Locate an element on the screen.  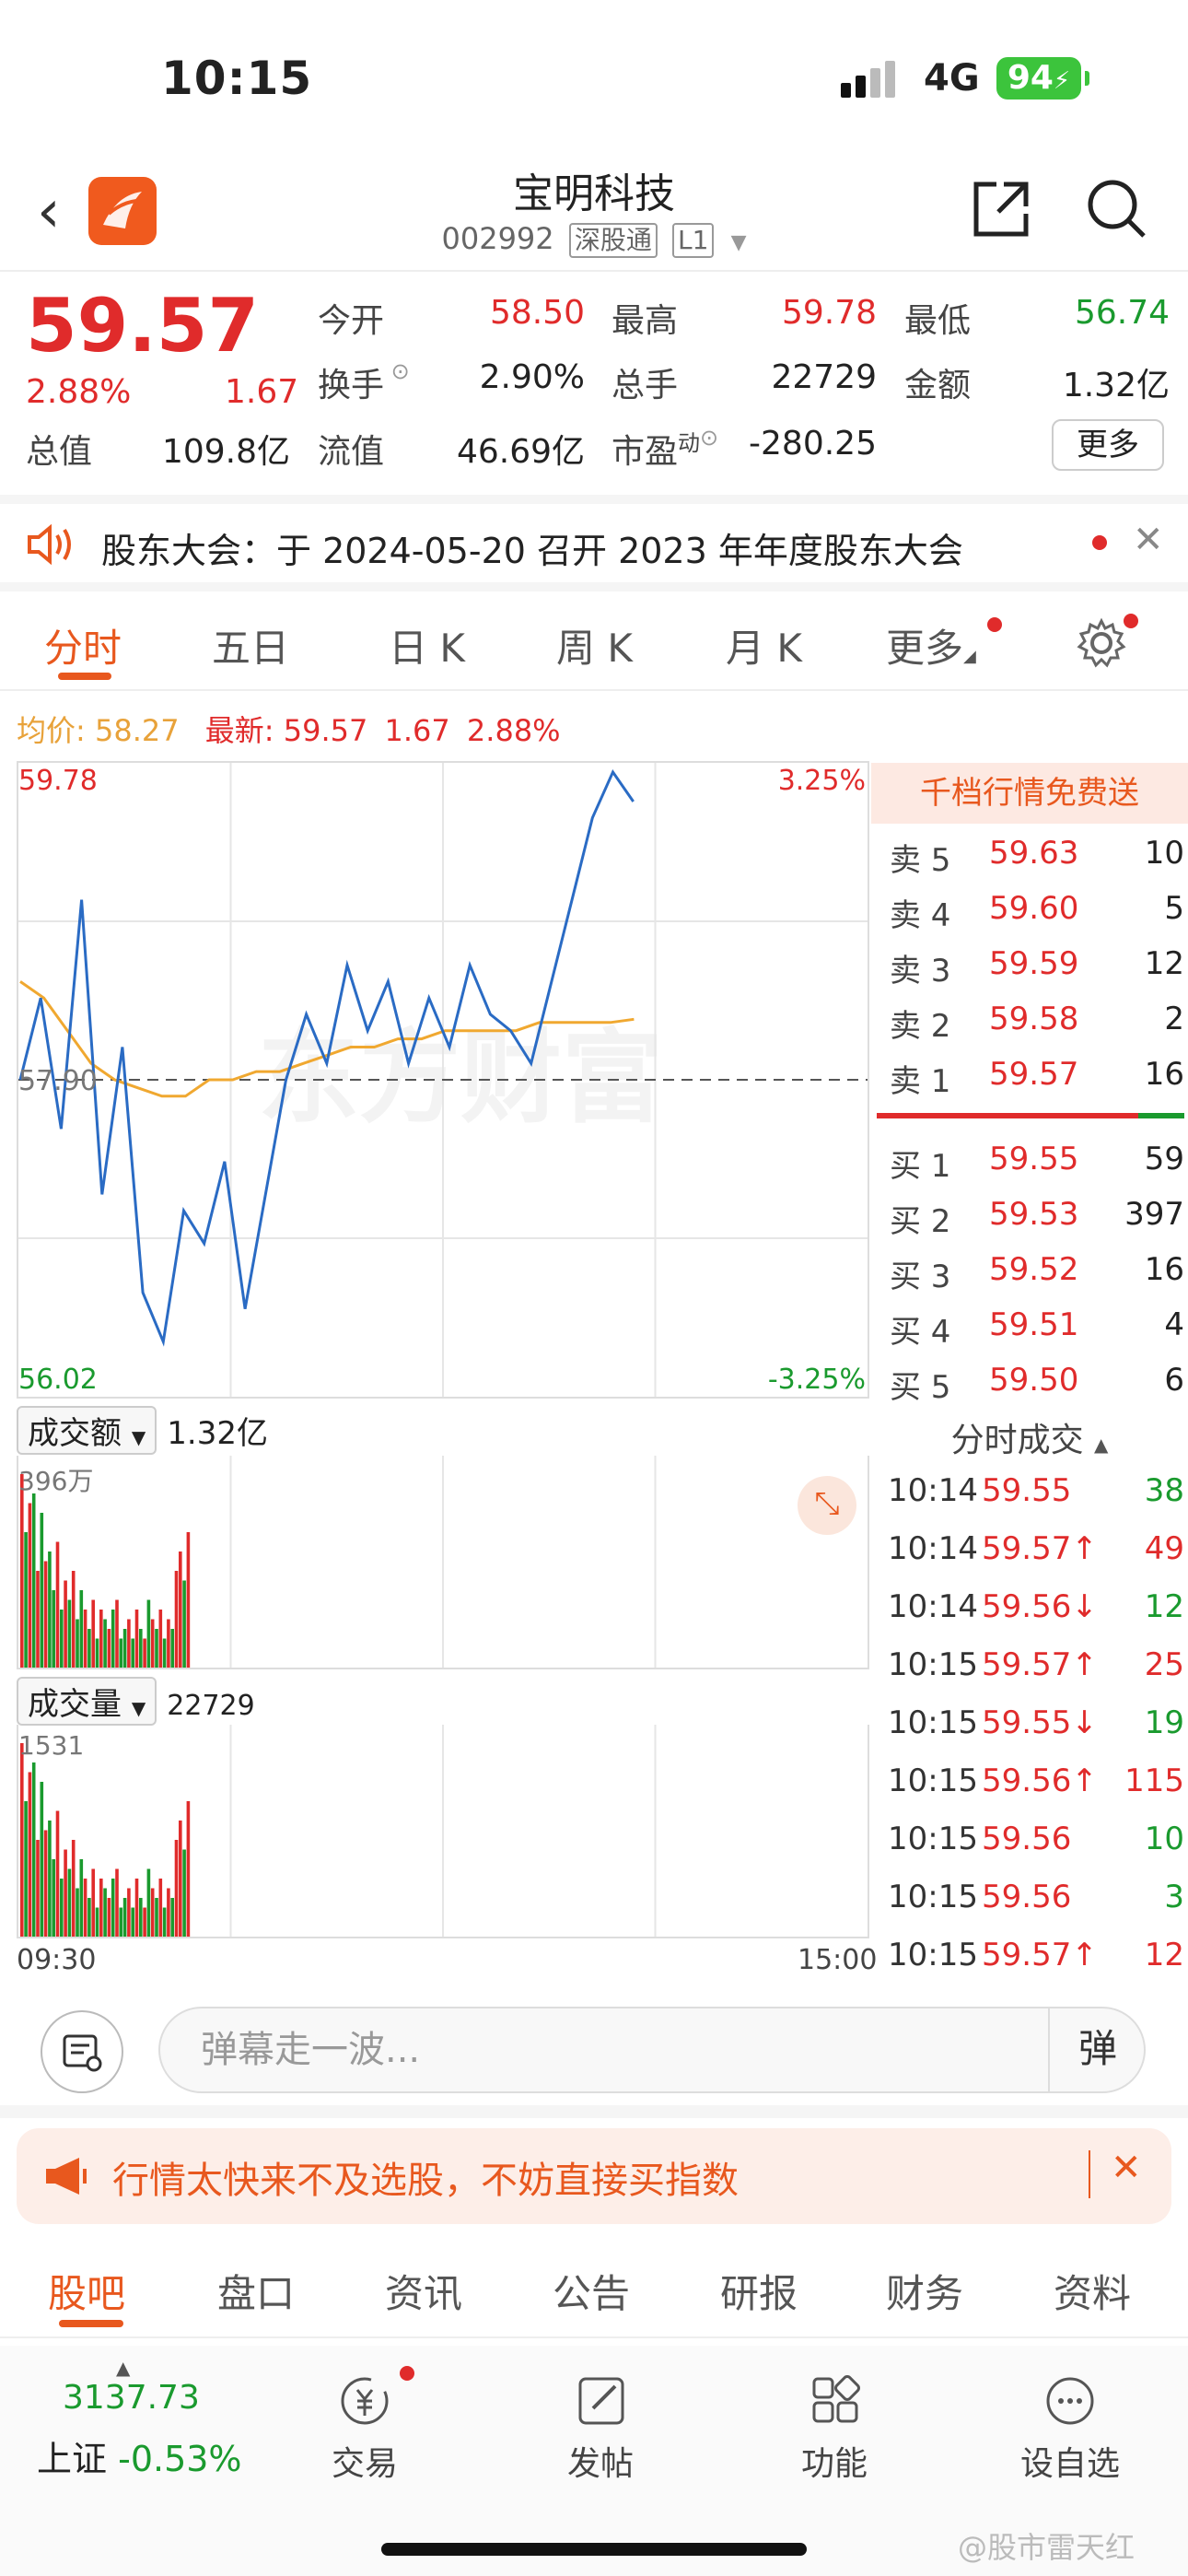
trade-price: 59.55↓ is located at coordinates (1040, 1722).